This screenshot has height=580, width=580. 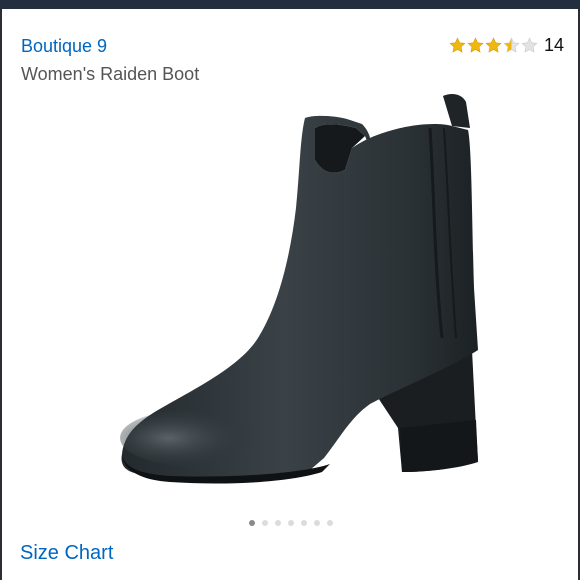 I want to click on review-count: 14, so click(x=554, y=45).